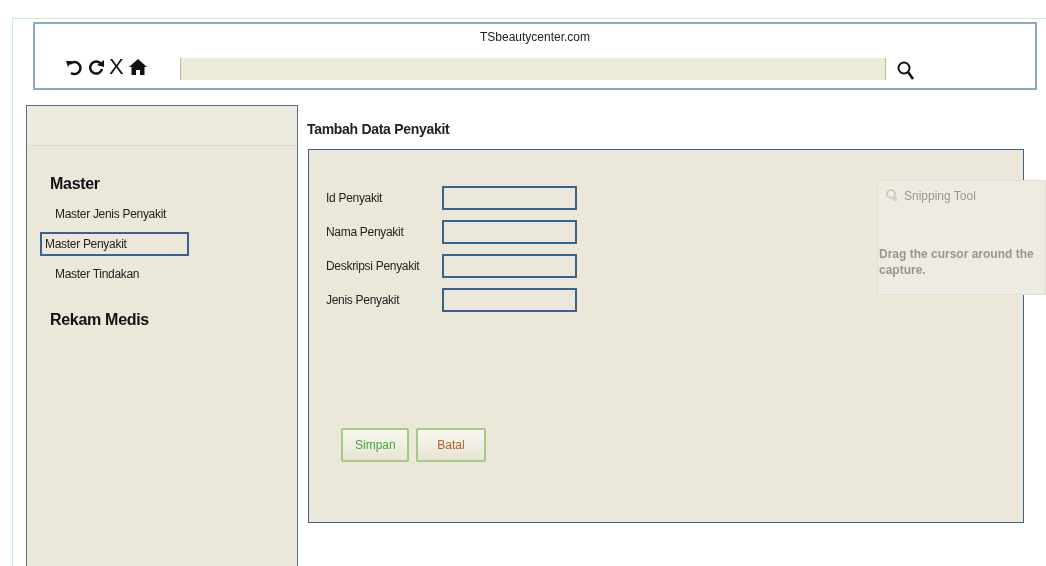  What do you see at coordinates (906, 71) in the screenshot?
I see `search-icon` at bounding box center [906, 71].